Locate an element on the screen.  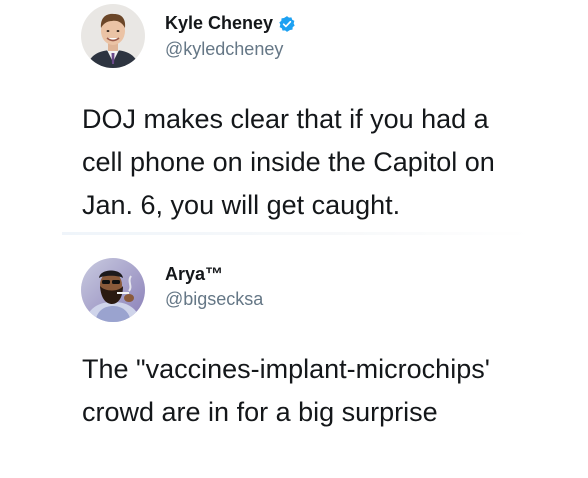
display-name: Arya™ is located at coordinates (194, 274).